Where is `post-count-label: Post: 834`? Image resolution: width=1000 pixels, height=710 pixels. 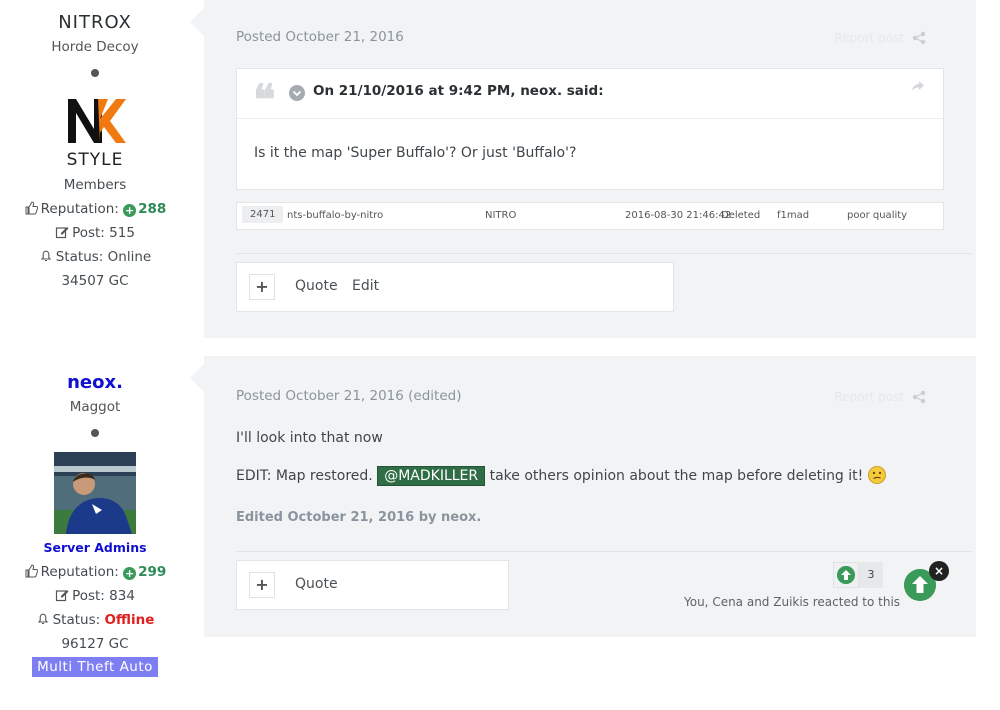 post-count-label: Post: 834 is located at coordinates (103, 596).